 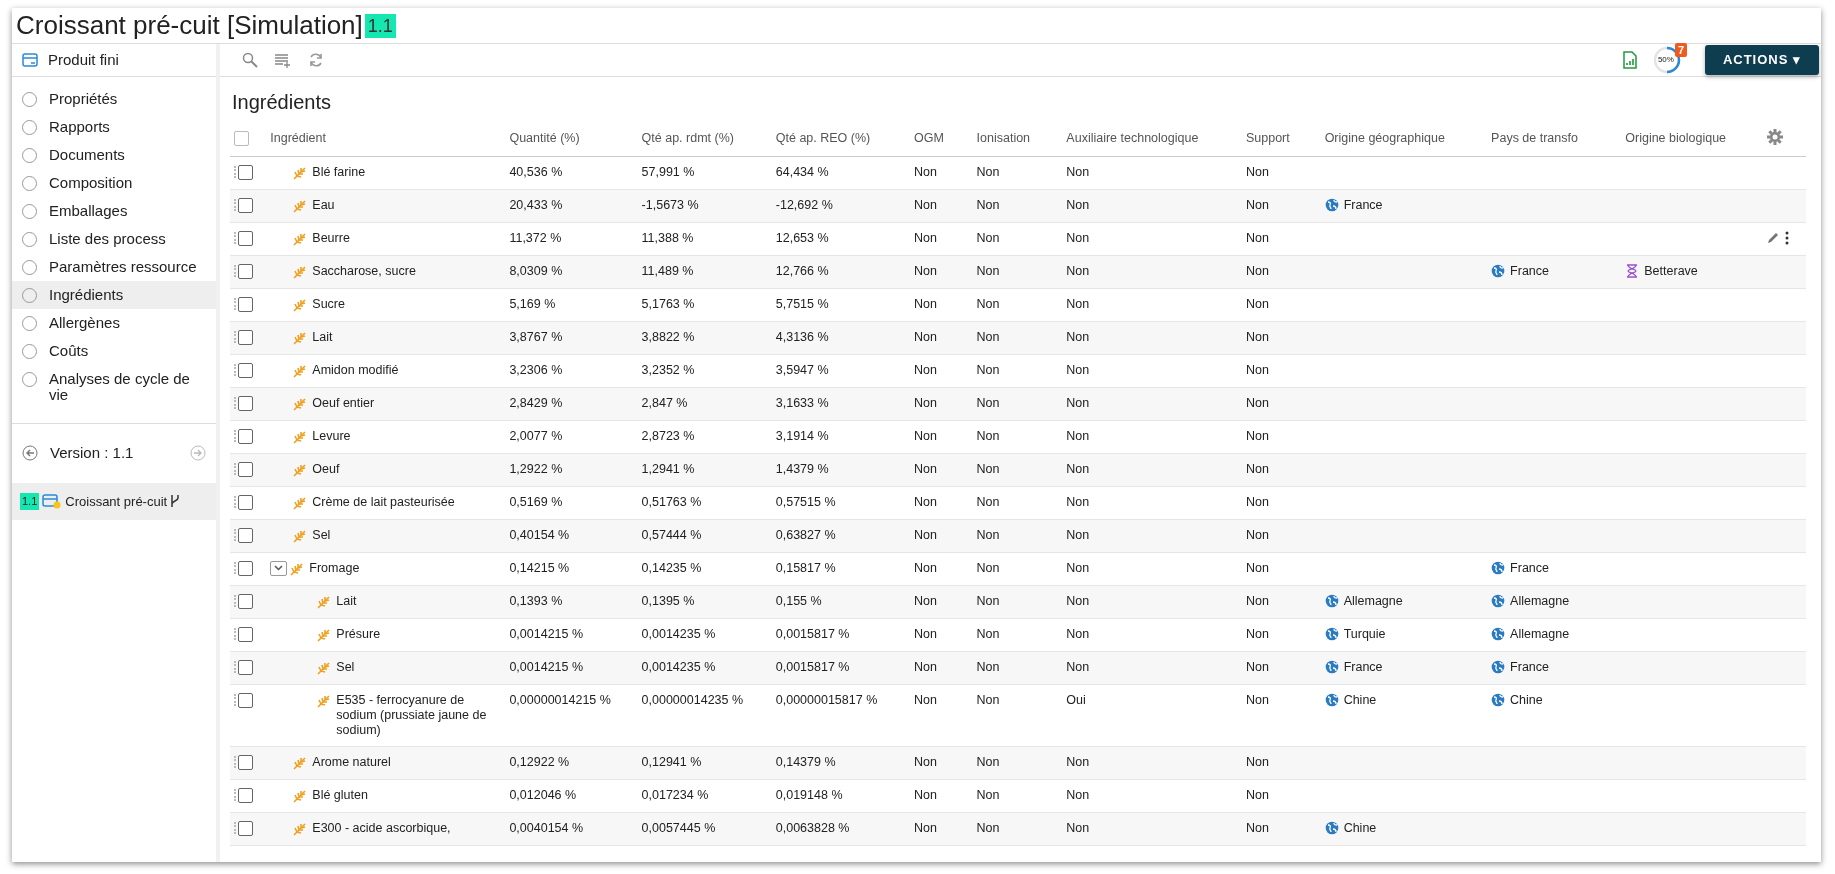 I want to click on sidebar-item: Allergènes, so click(x=114, y=323).